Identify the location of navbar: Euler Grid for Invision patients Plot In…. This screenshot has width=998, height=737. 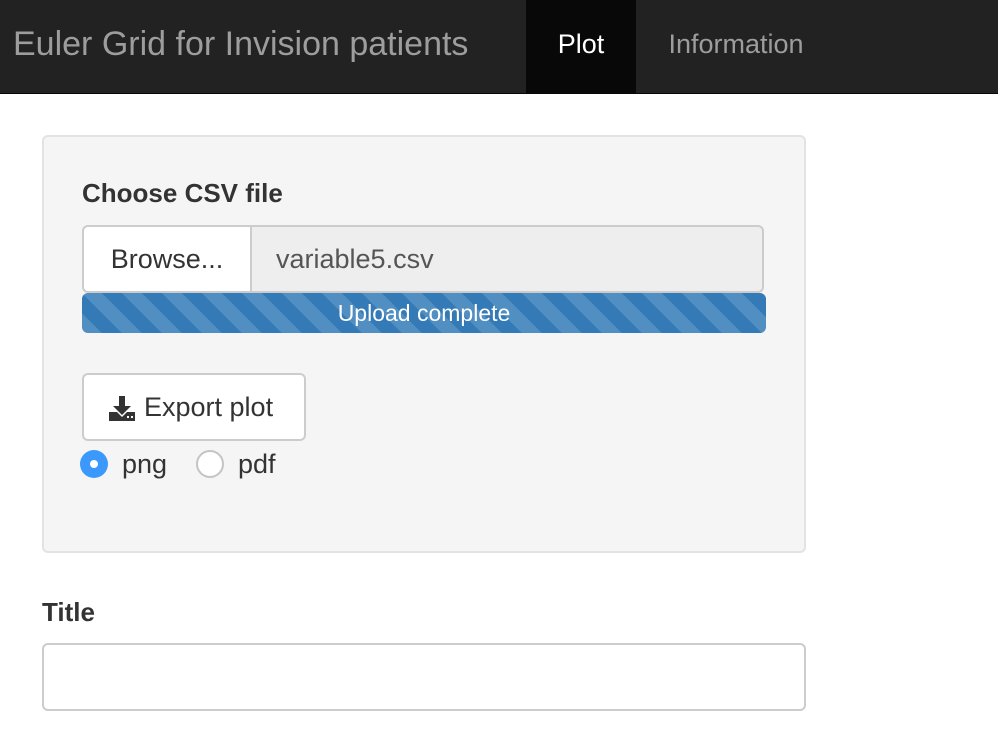
(499, 47).